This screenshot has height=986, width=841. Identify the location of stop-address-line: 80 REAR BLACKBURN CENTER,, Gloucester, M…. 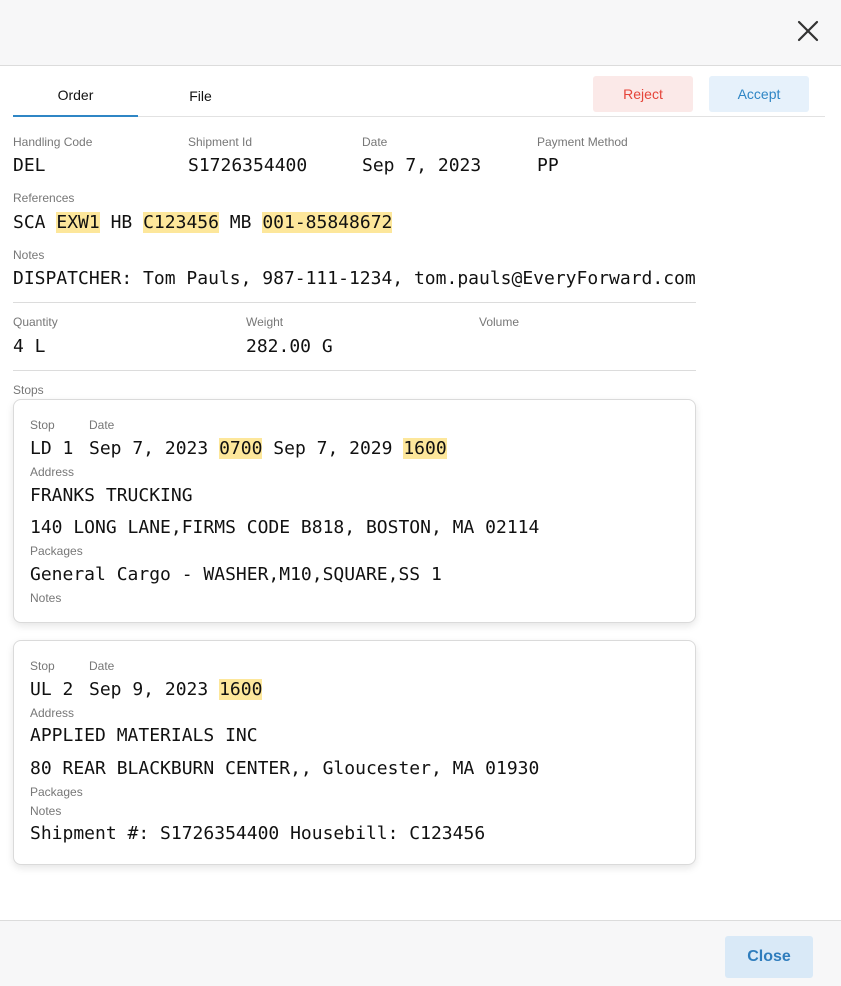
(285, 768).